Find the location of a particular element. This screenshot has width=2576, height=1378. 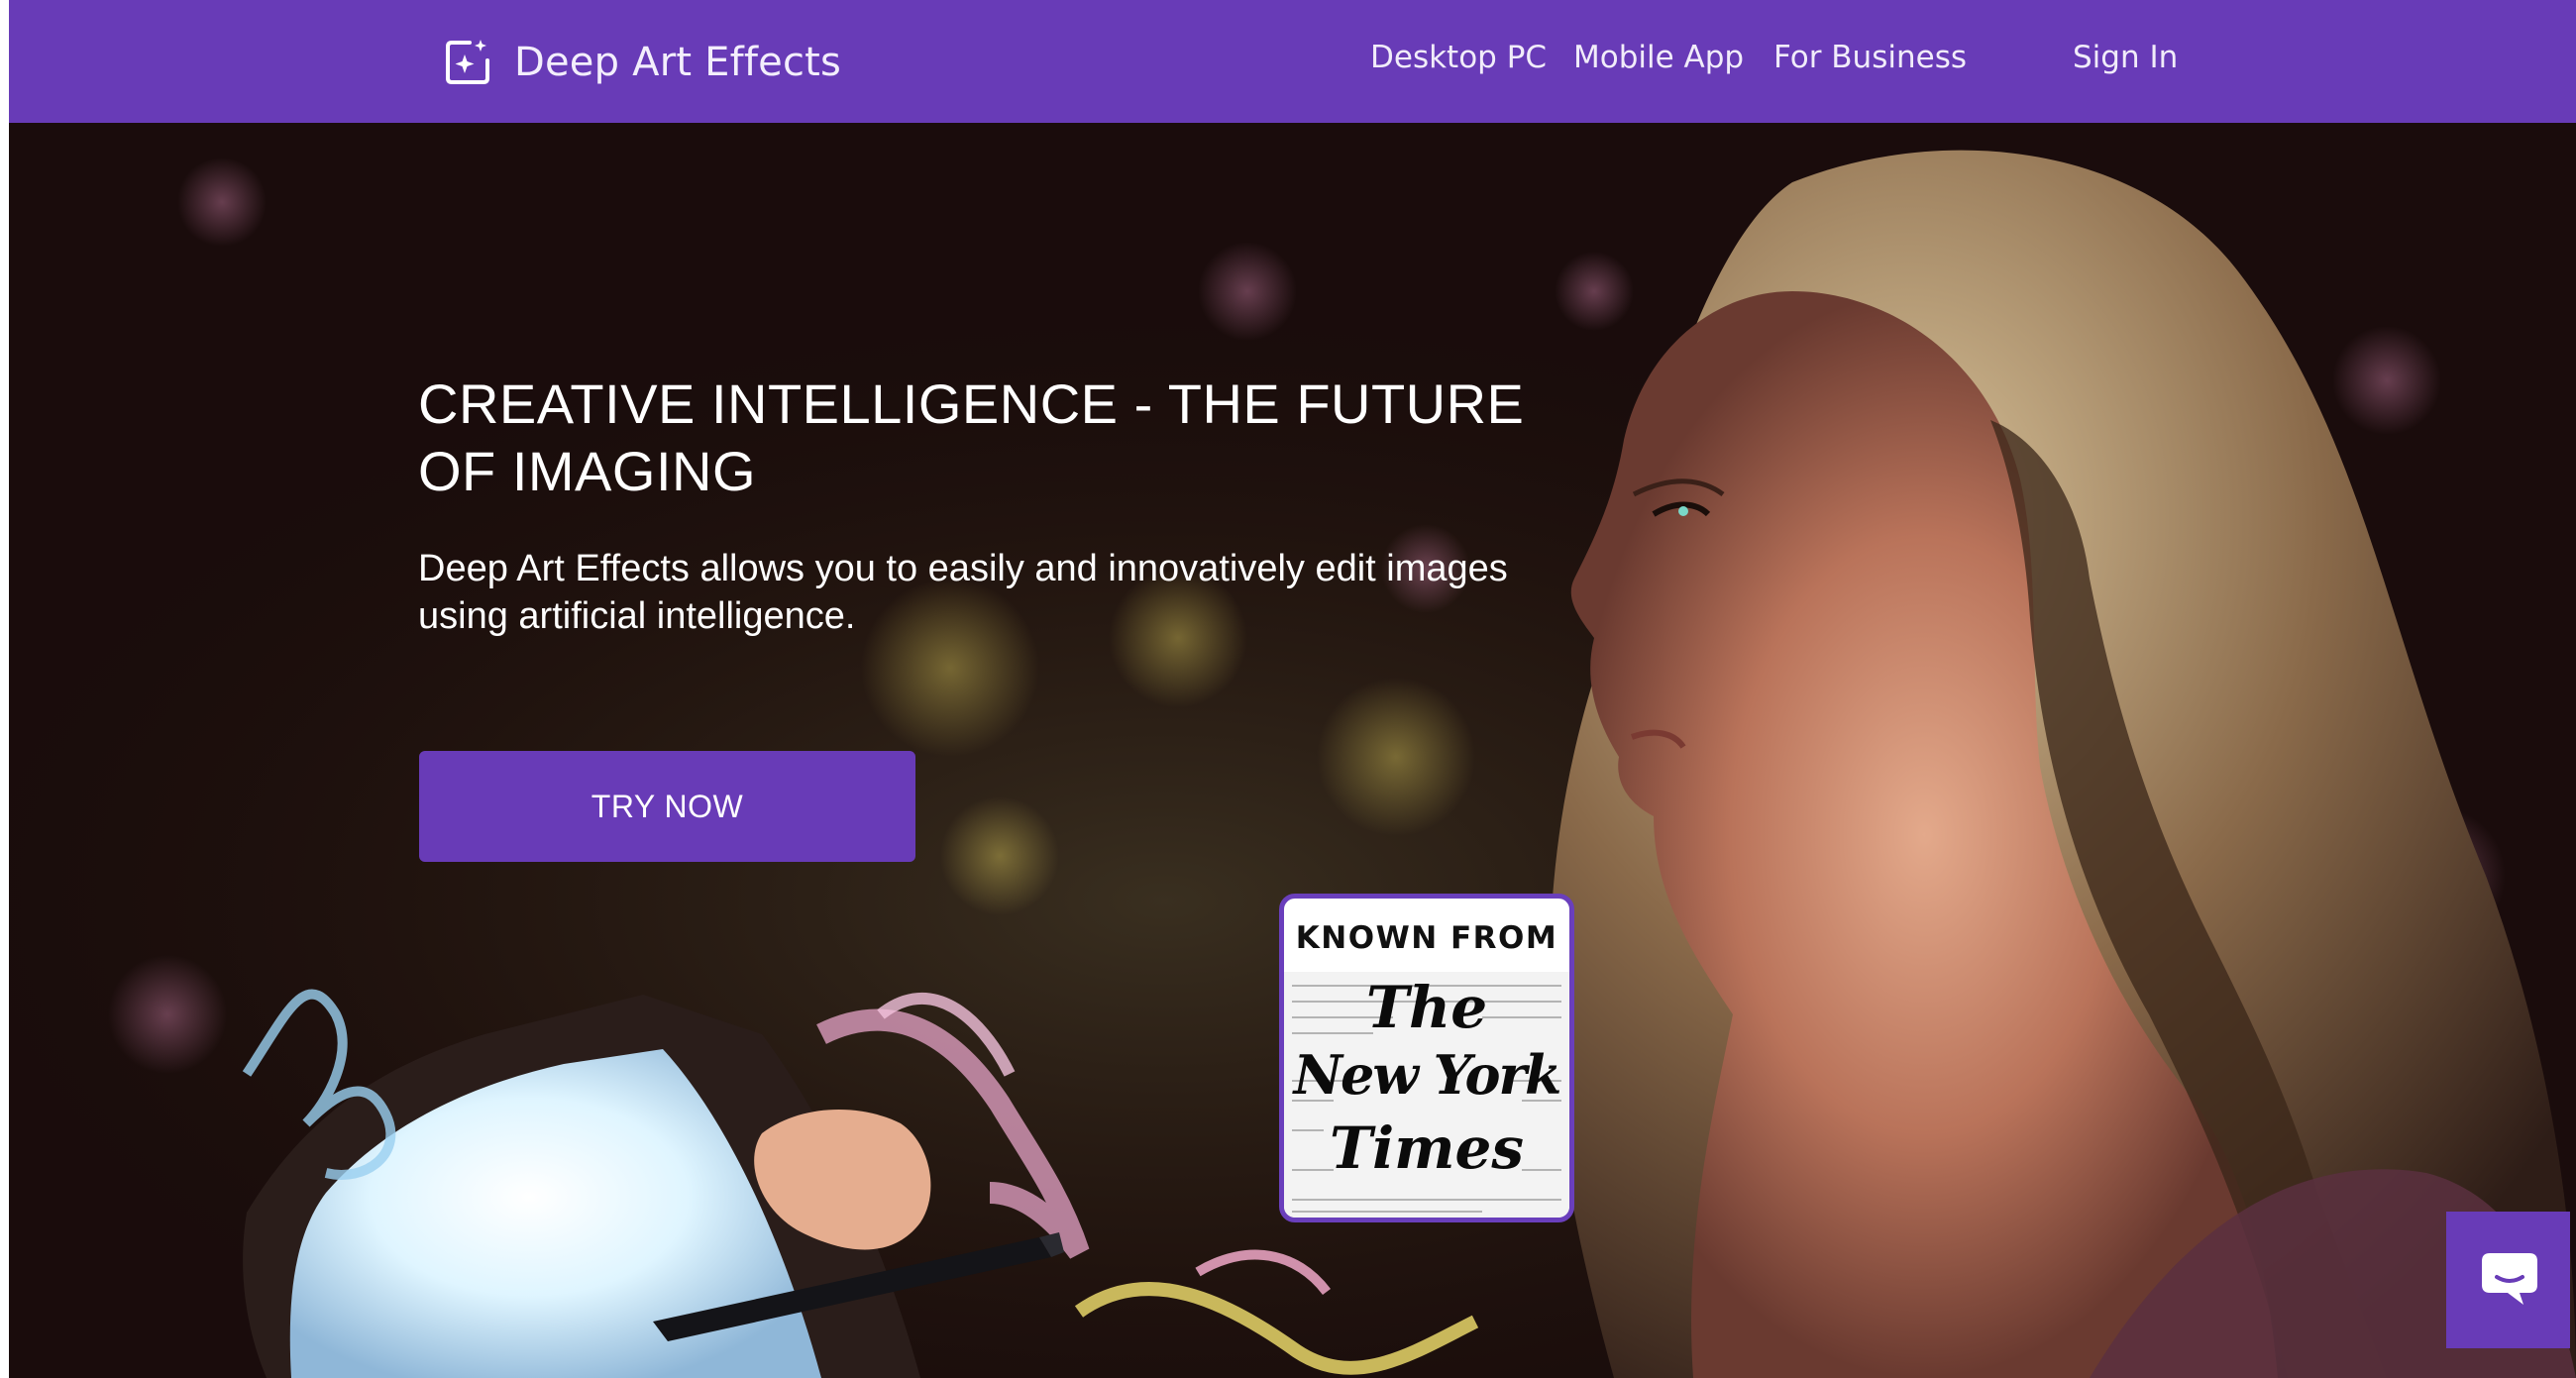

nav-link-sign-in: Sign In is located at coordinates (2125, 58).